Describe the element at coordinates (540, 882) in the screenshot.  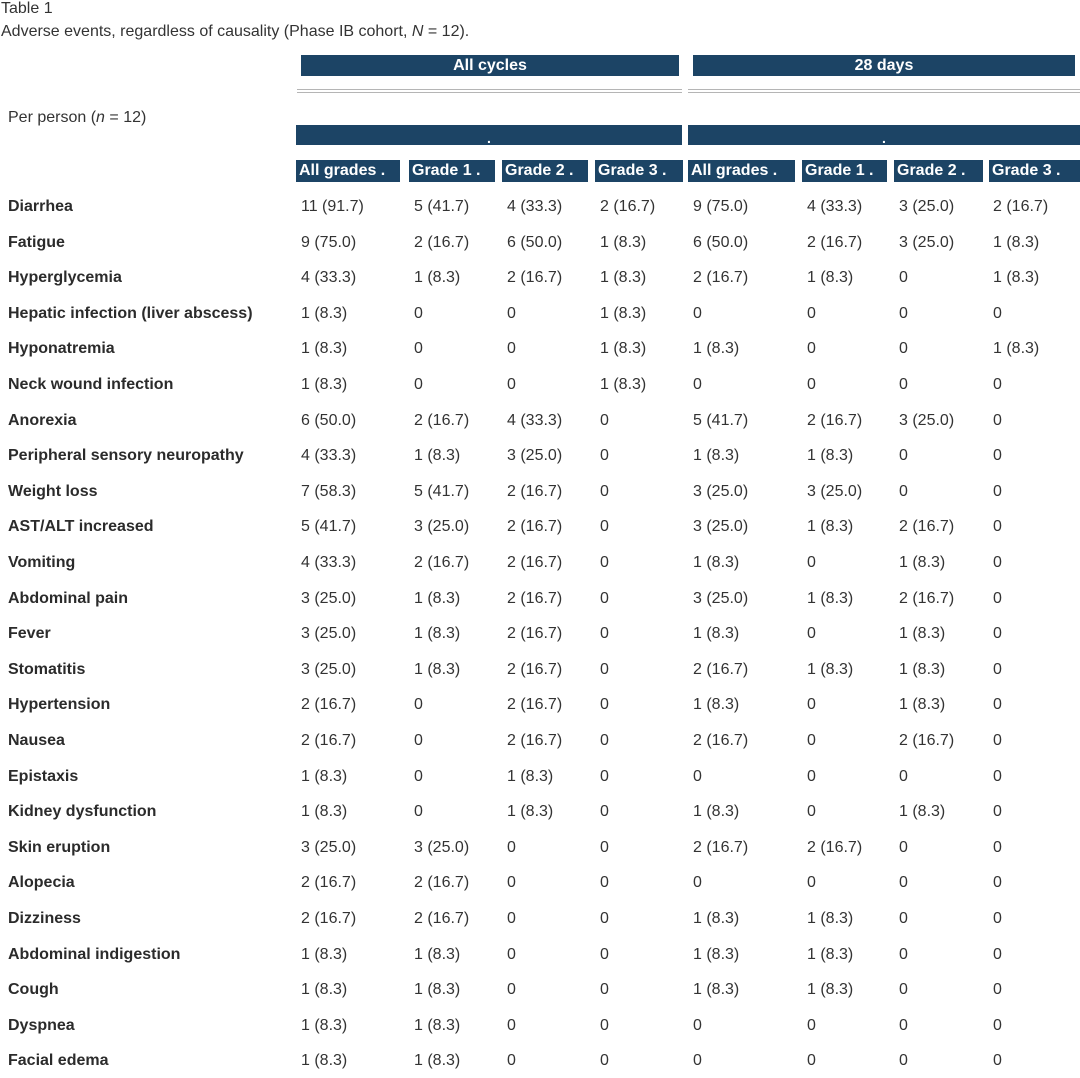
I see `table-row: Alopecia 2 (16.7) 2 (16.7) 0 0 0 0 0 0` at that location.